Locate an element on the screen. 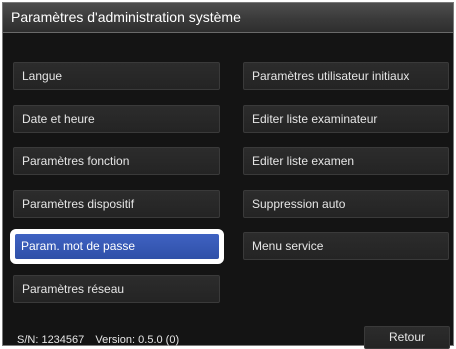 The height and width of the screenshot is (349, 456). password-settings-button: Param. mot de passe is located at coordinates (117, 246).